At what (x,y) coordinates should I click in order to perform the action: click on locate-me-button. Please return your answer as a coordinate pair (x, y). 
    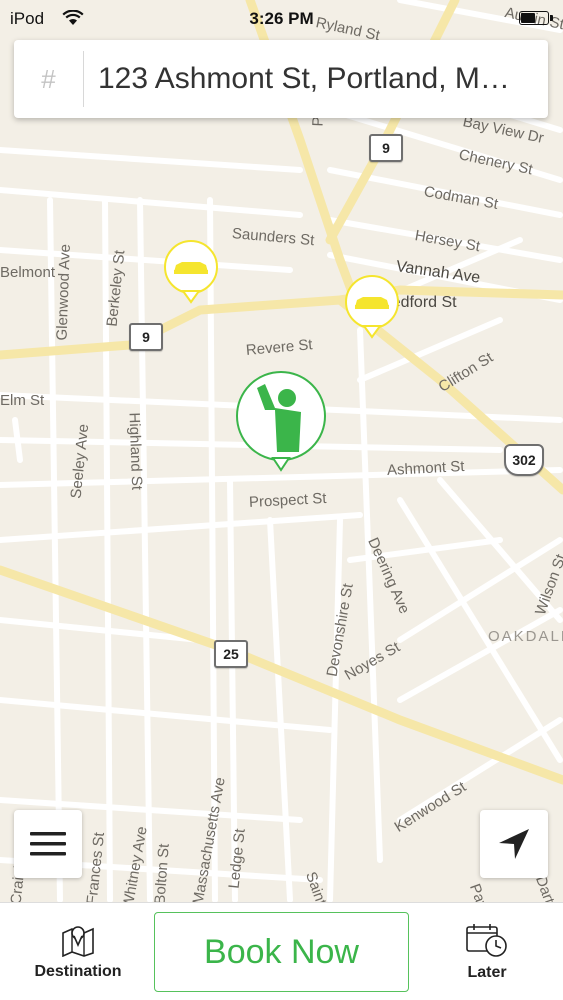
    Looking at the image, I should click on (514, 844).